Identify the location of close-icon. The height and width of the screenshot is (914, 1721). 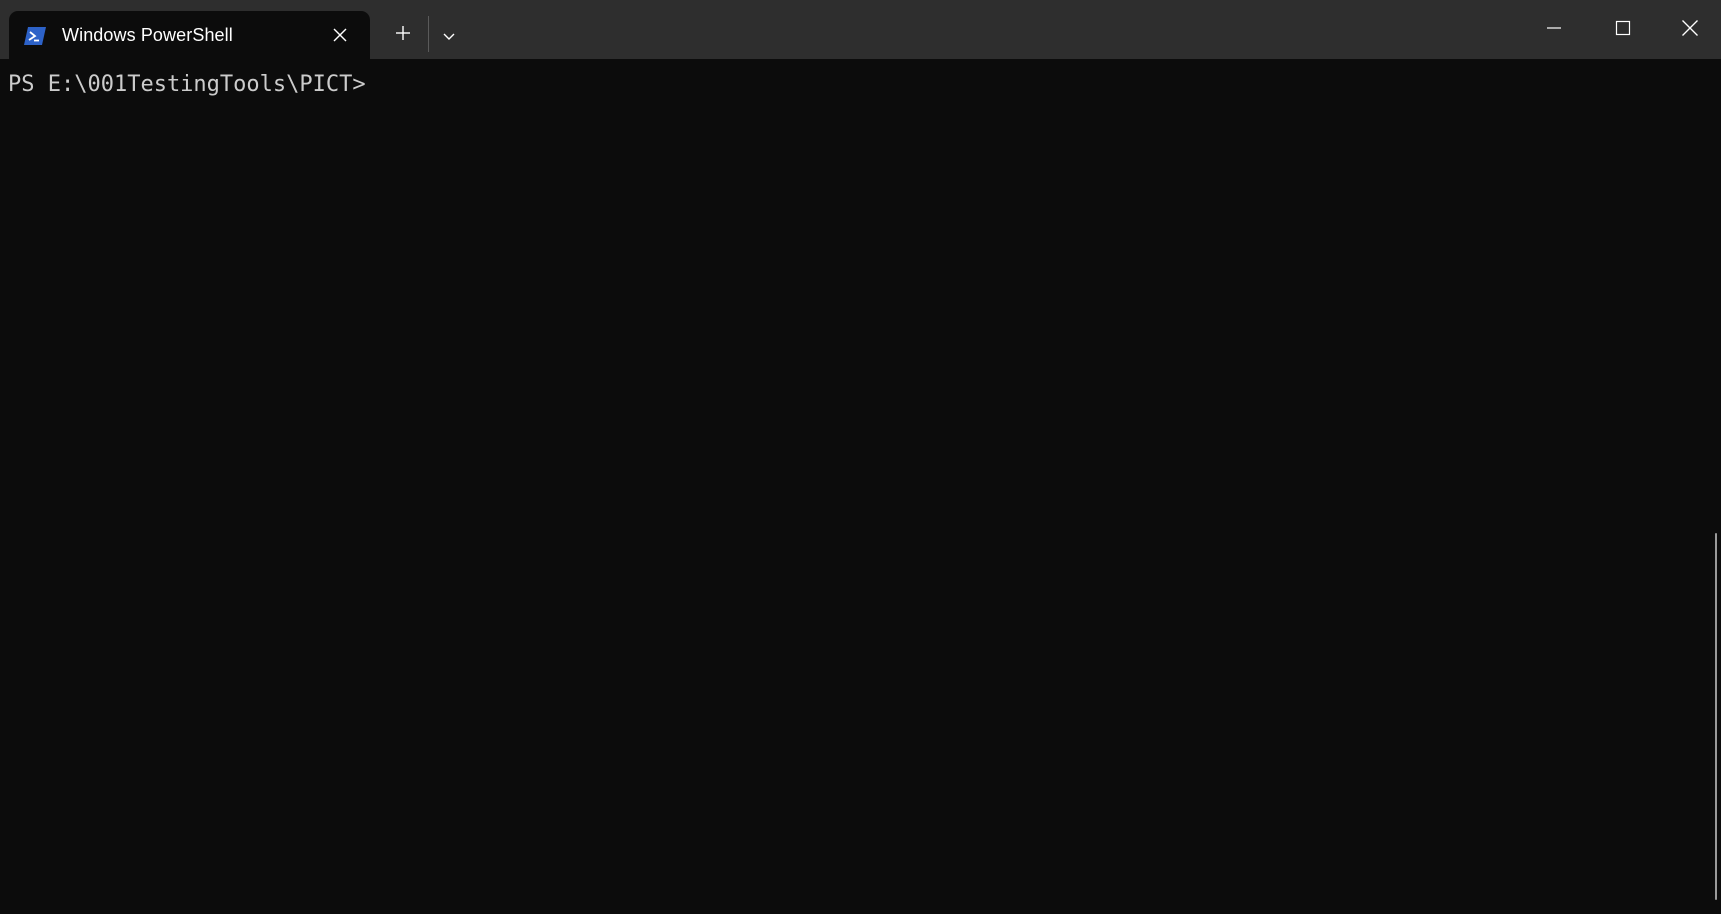
(1690, 30).